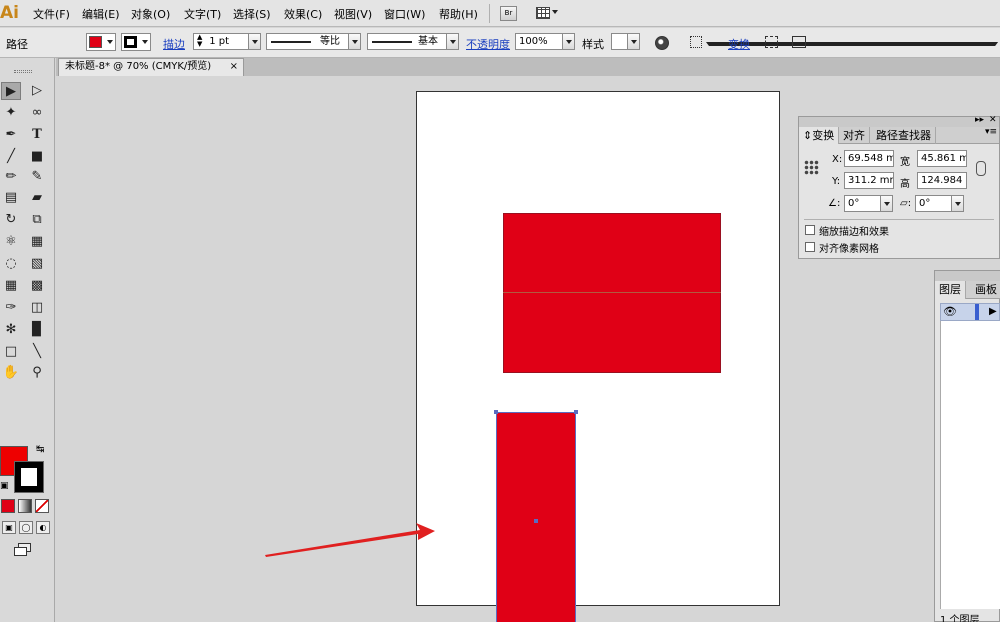  Describe the element at coordinates (993, 311) in the screenshot. I see `expand-triangle-icon: ▶` at that location.